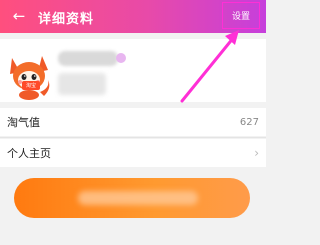  Describe the element at coordinates (133, 16) in the screenshot. I see `header-bar: ← 详细资料 设置` at that location.